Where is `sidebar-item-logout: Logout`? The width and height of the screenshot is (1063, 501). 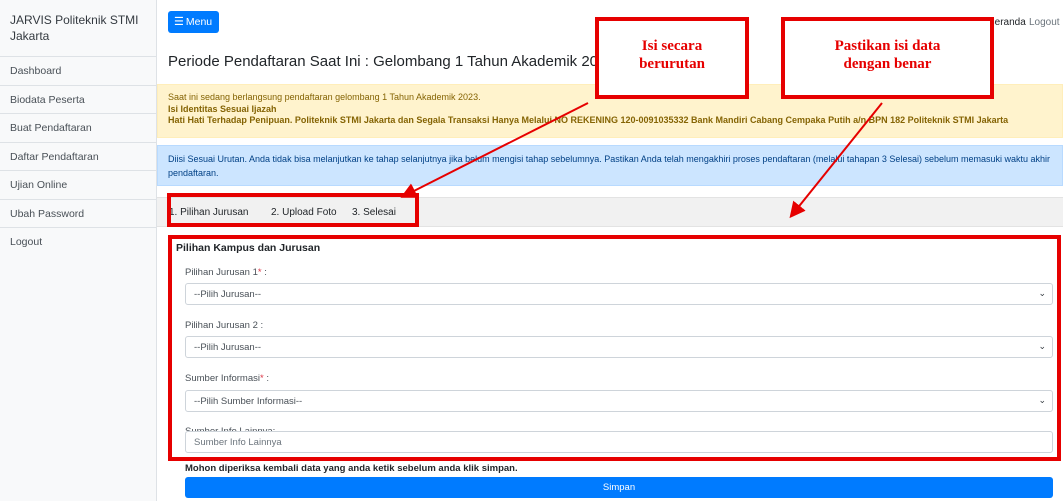 sidebar-item-logout: Logout is located at coordinates (78, 242).